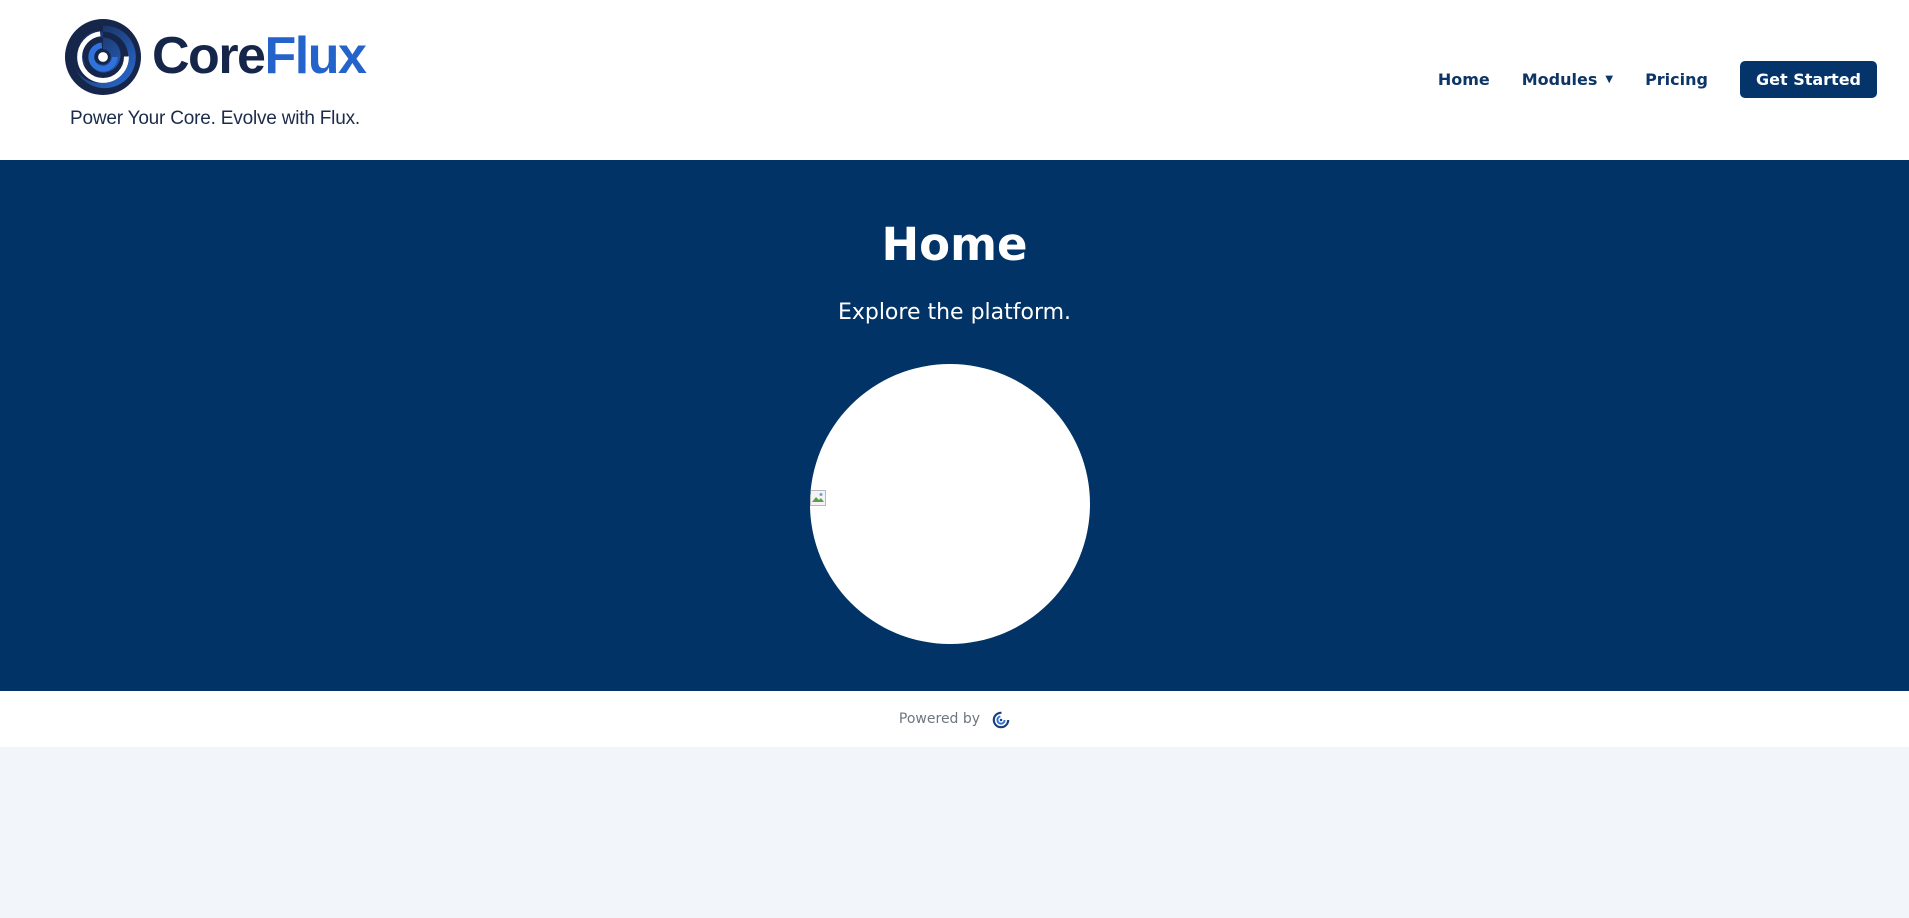  What do you see at coordinates (1808, 79) in the screenshot?
I see `get-started-button: Get Started` at bounding box center [1808, 79].